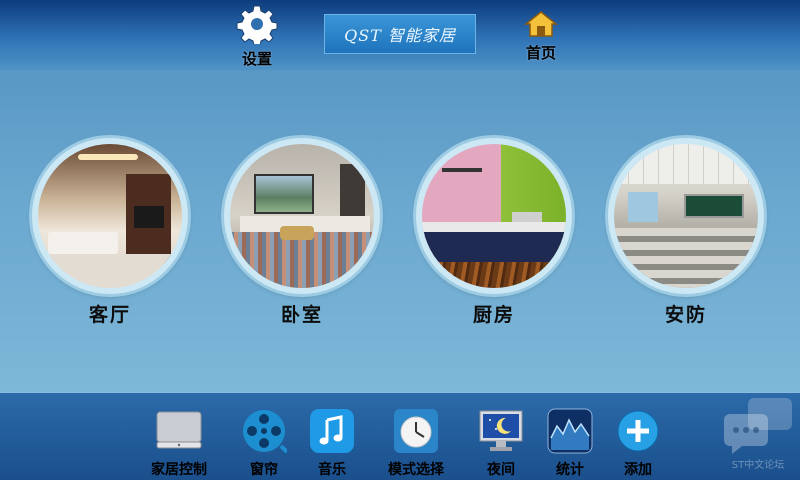 The width and height of the screenshot is (800, 480). Describe the element at coordinates (257, 24) in the screenshot. I see `gear-icon` at that location.